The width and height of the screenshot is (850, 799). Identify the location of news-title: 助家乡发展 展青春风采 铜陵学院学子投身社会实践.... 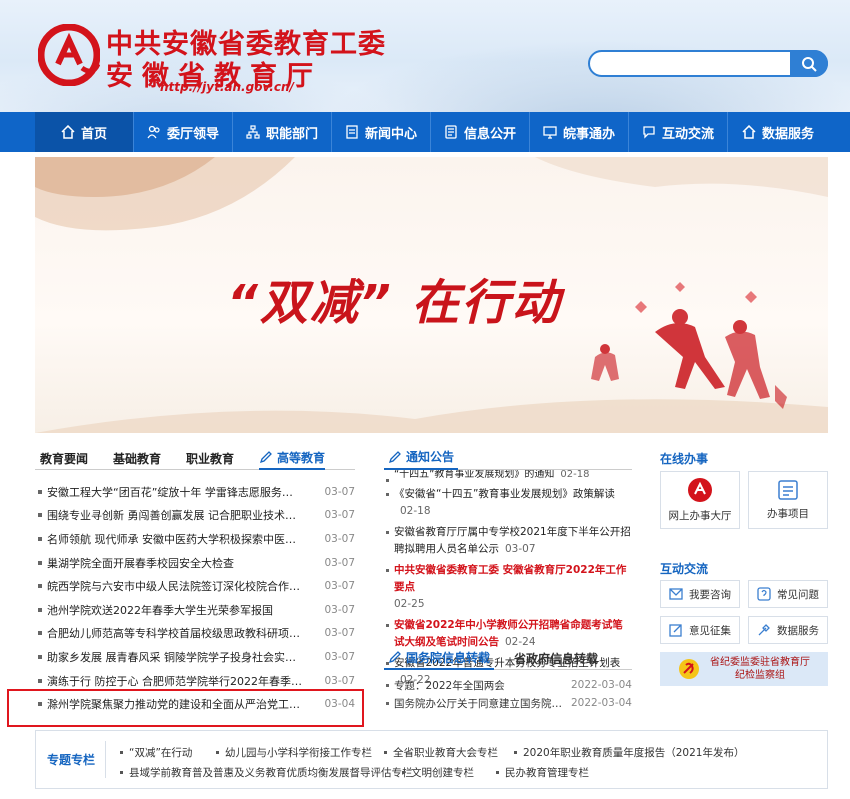
(175, 657).